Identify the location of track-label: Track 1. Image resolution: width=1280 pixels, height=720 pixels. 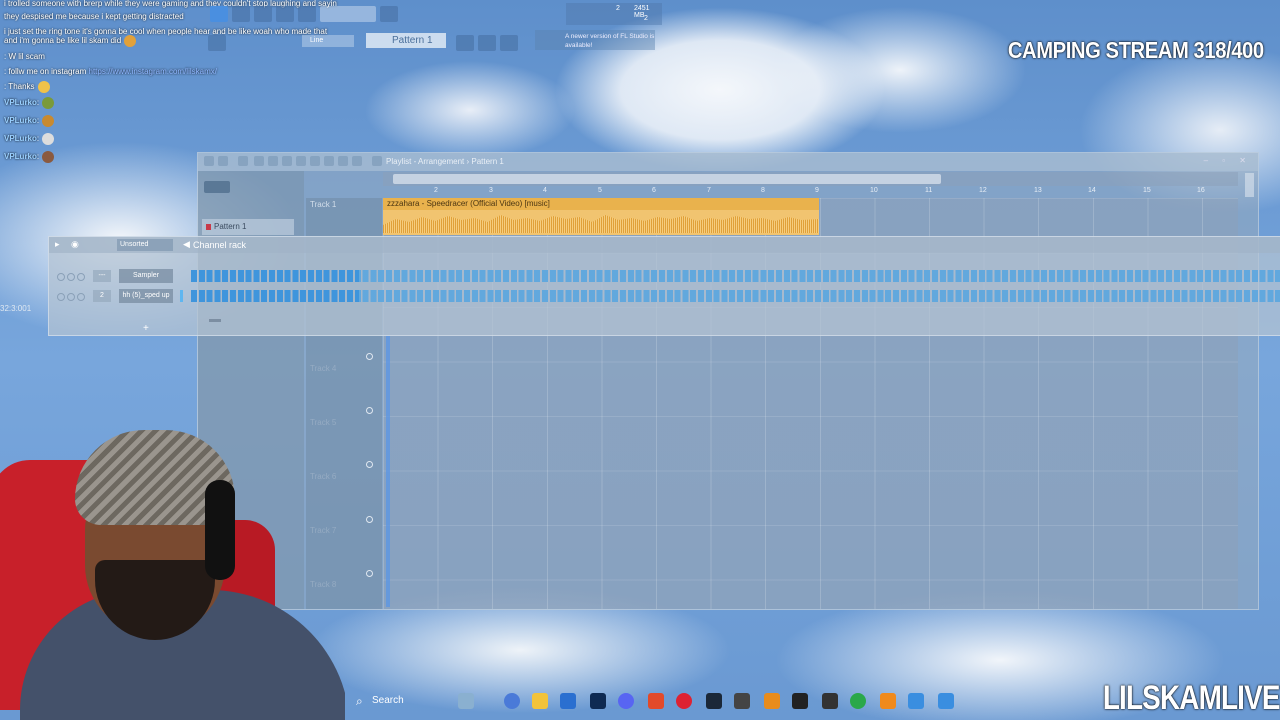
(323, 204).